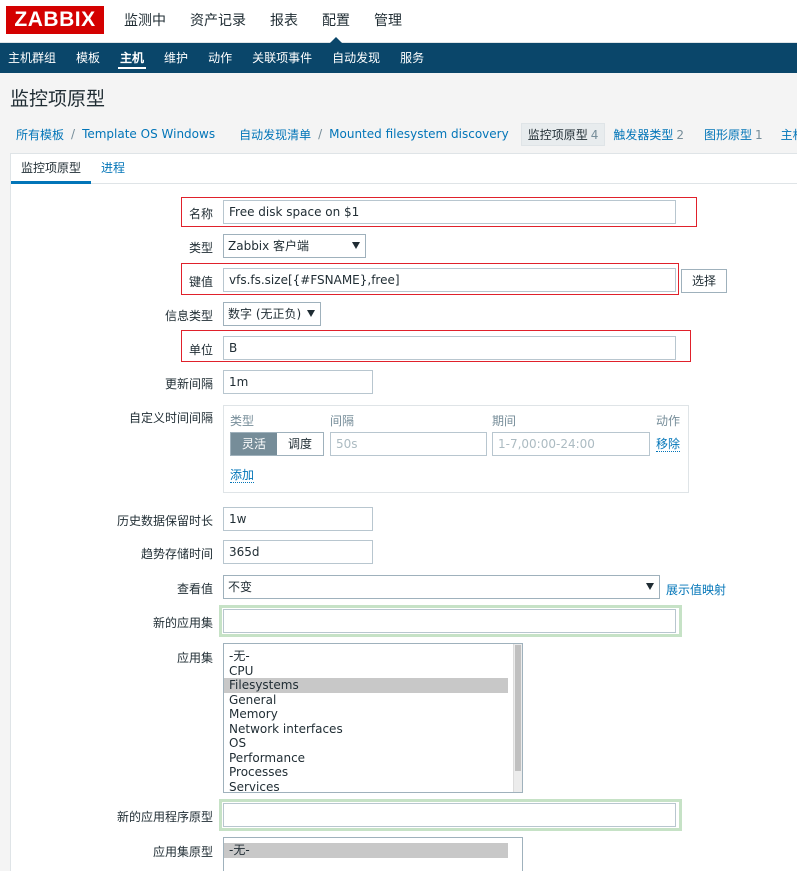 The height and width of the screenshot is (871, 797). I want to click on application-option: Network interfaces, so click(373, 729).